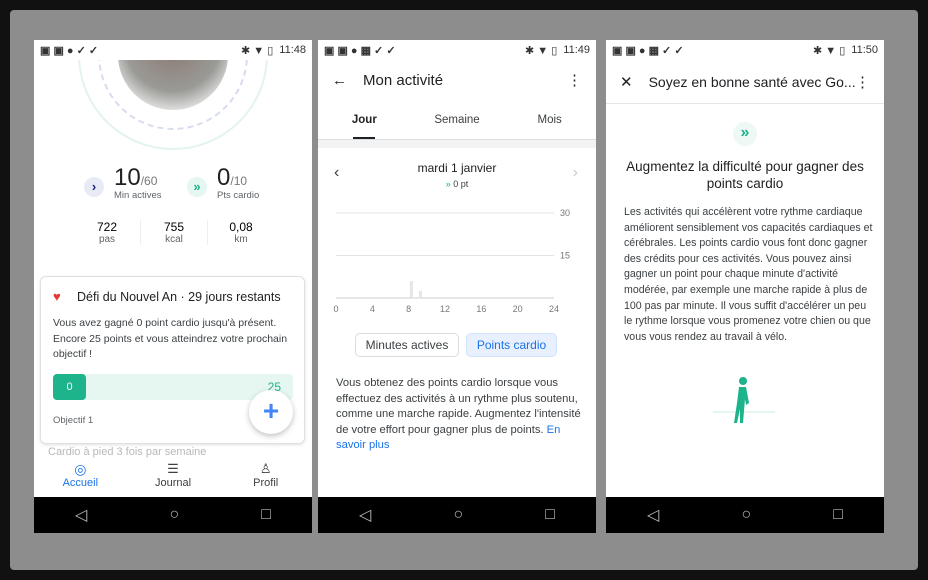 This screenshot has width=928, height=580. What do you see at coordinates (73, 420) in the screenshot?
I see `objective-label: Objectif 1` at bounding box center [73, 420].